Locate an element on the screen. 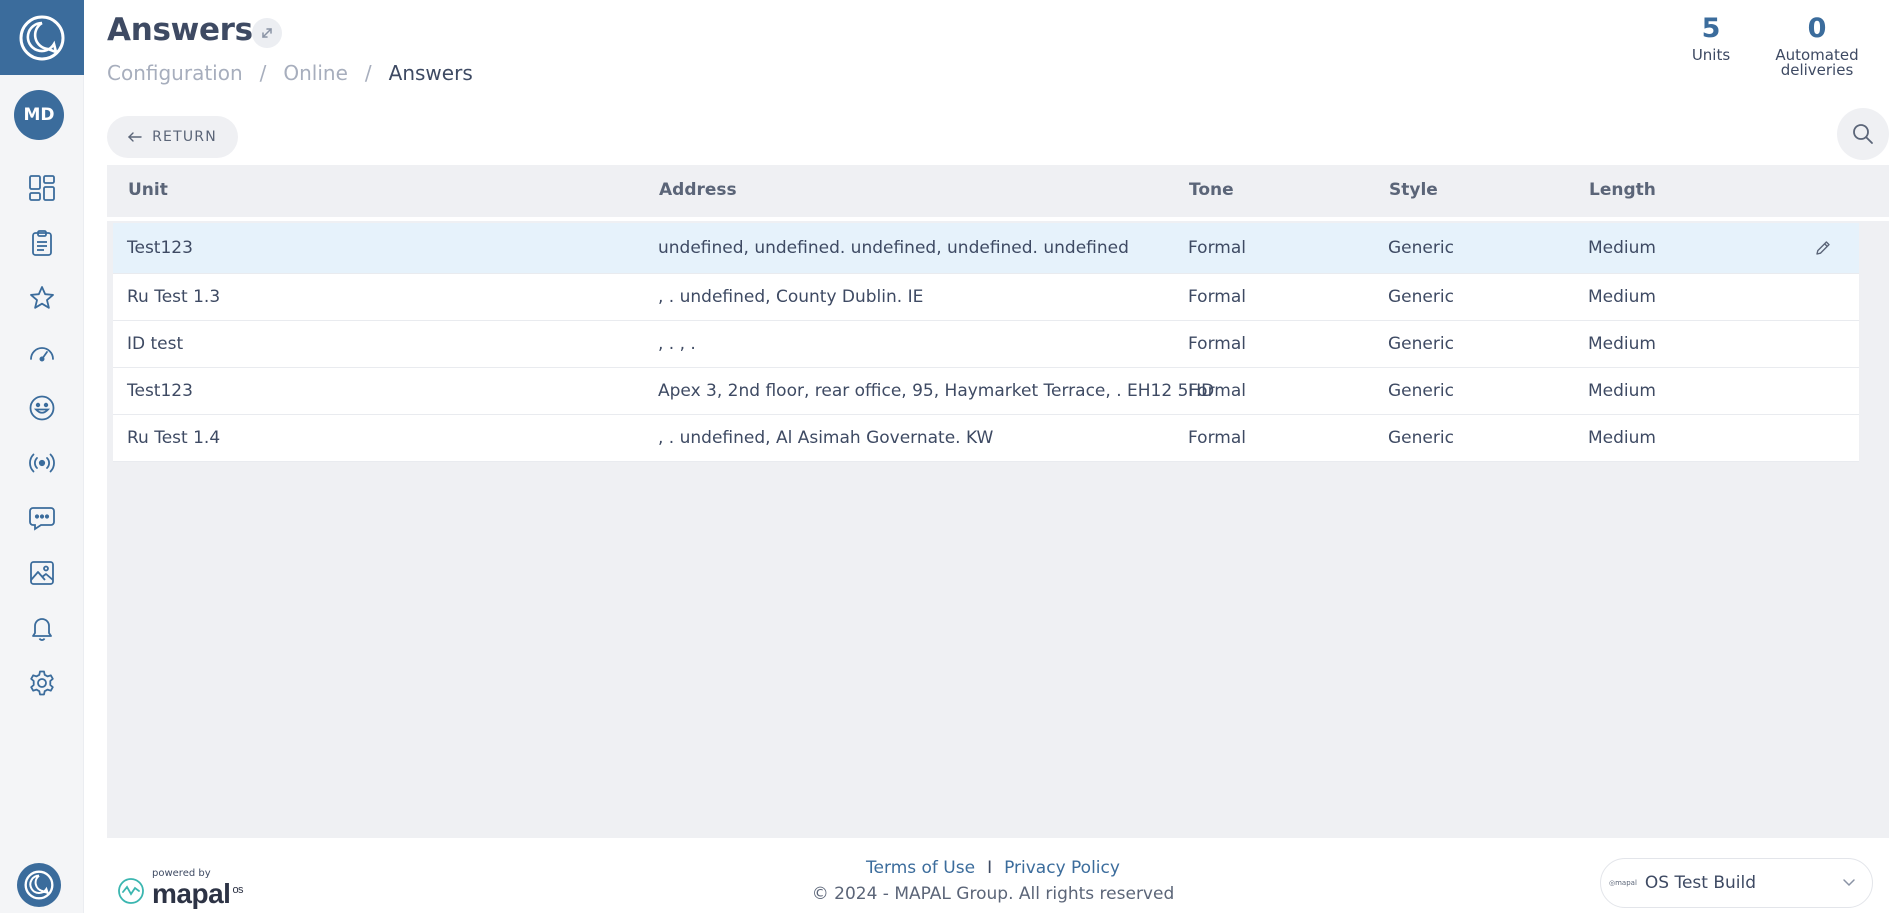 The height and width of the screenshot is (913, 1898). breadcrumb-online: Online is located at coordinates (315, 73).